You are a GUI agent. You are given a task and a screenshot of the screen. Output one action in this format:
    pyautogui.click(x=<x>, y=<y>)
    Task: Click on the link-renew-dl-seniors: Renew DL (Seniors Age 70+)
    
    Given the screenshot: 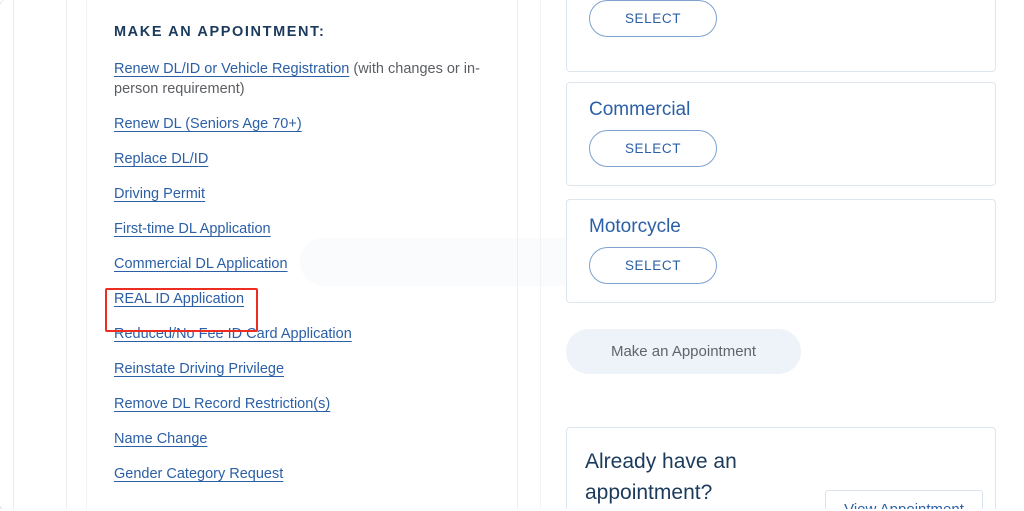 What is the action you would take?
    pyautogui.click(x=208, y=124)
    